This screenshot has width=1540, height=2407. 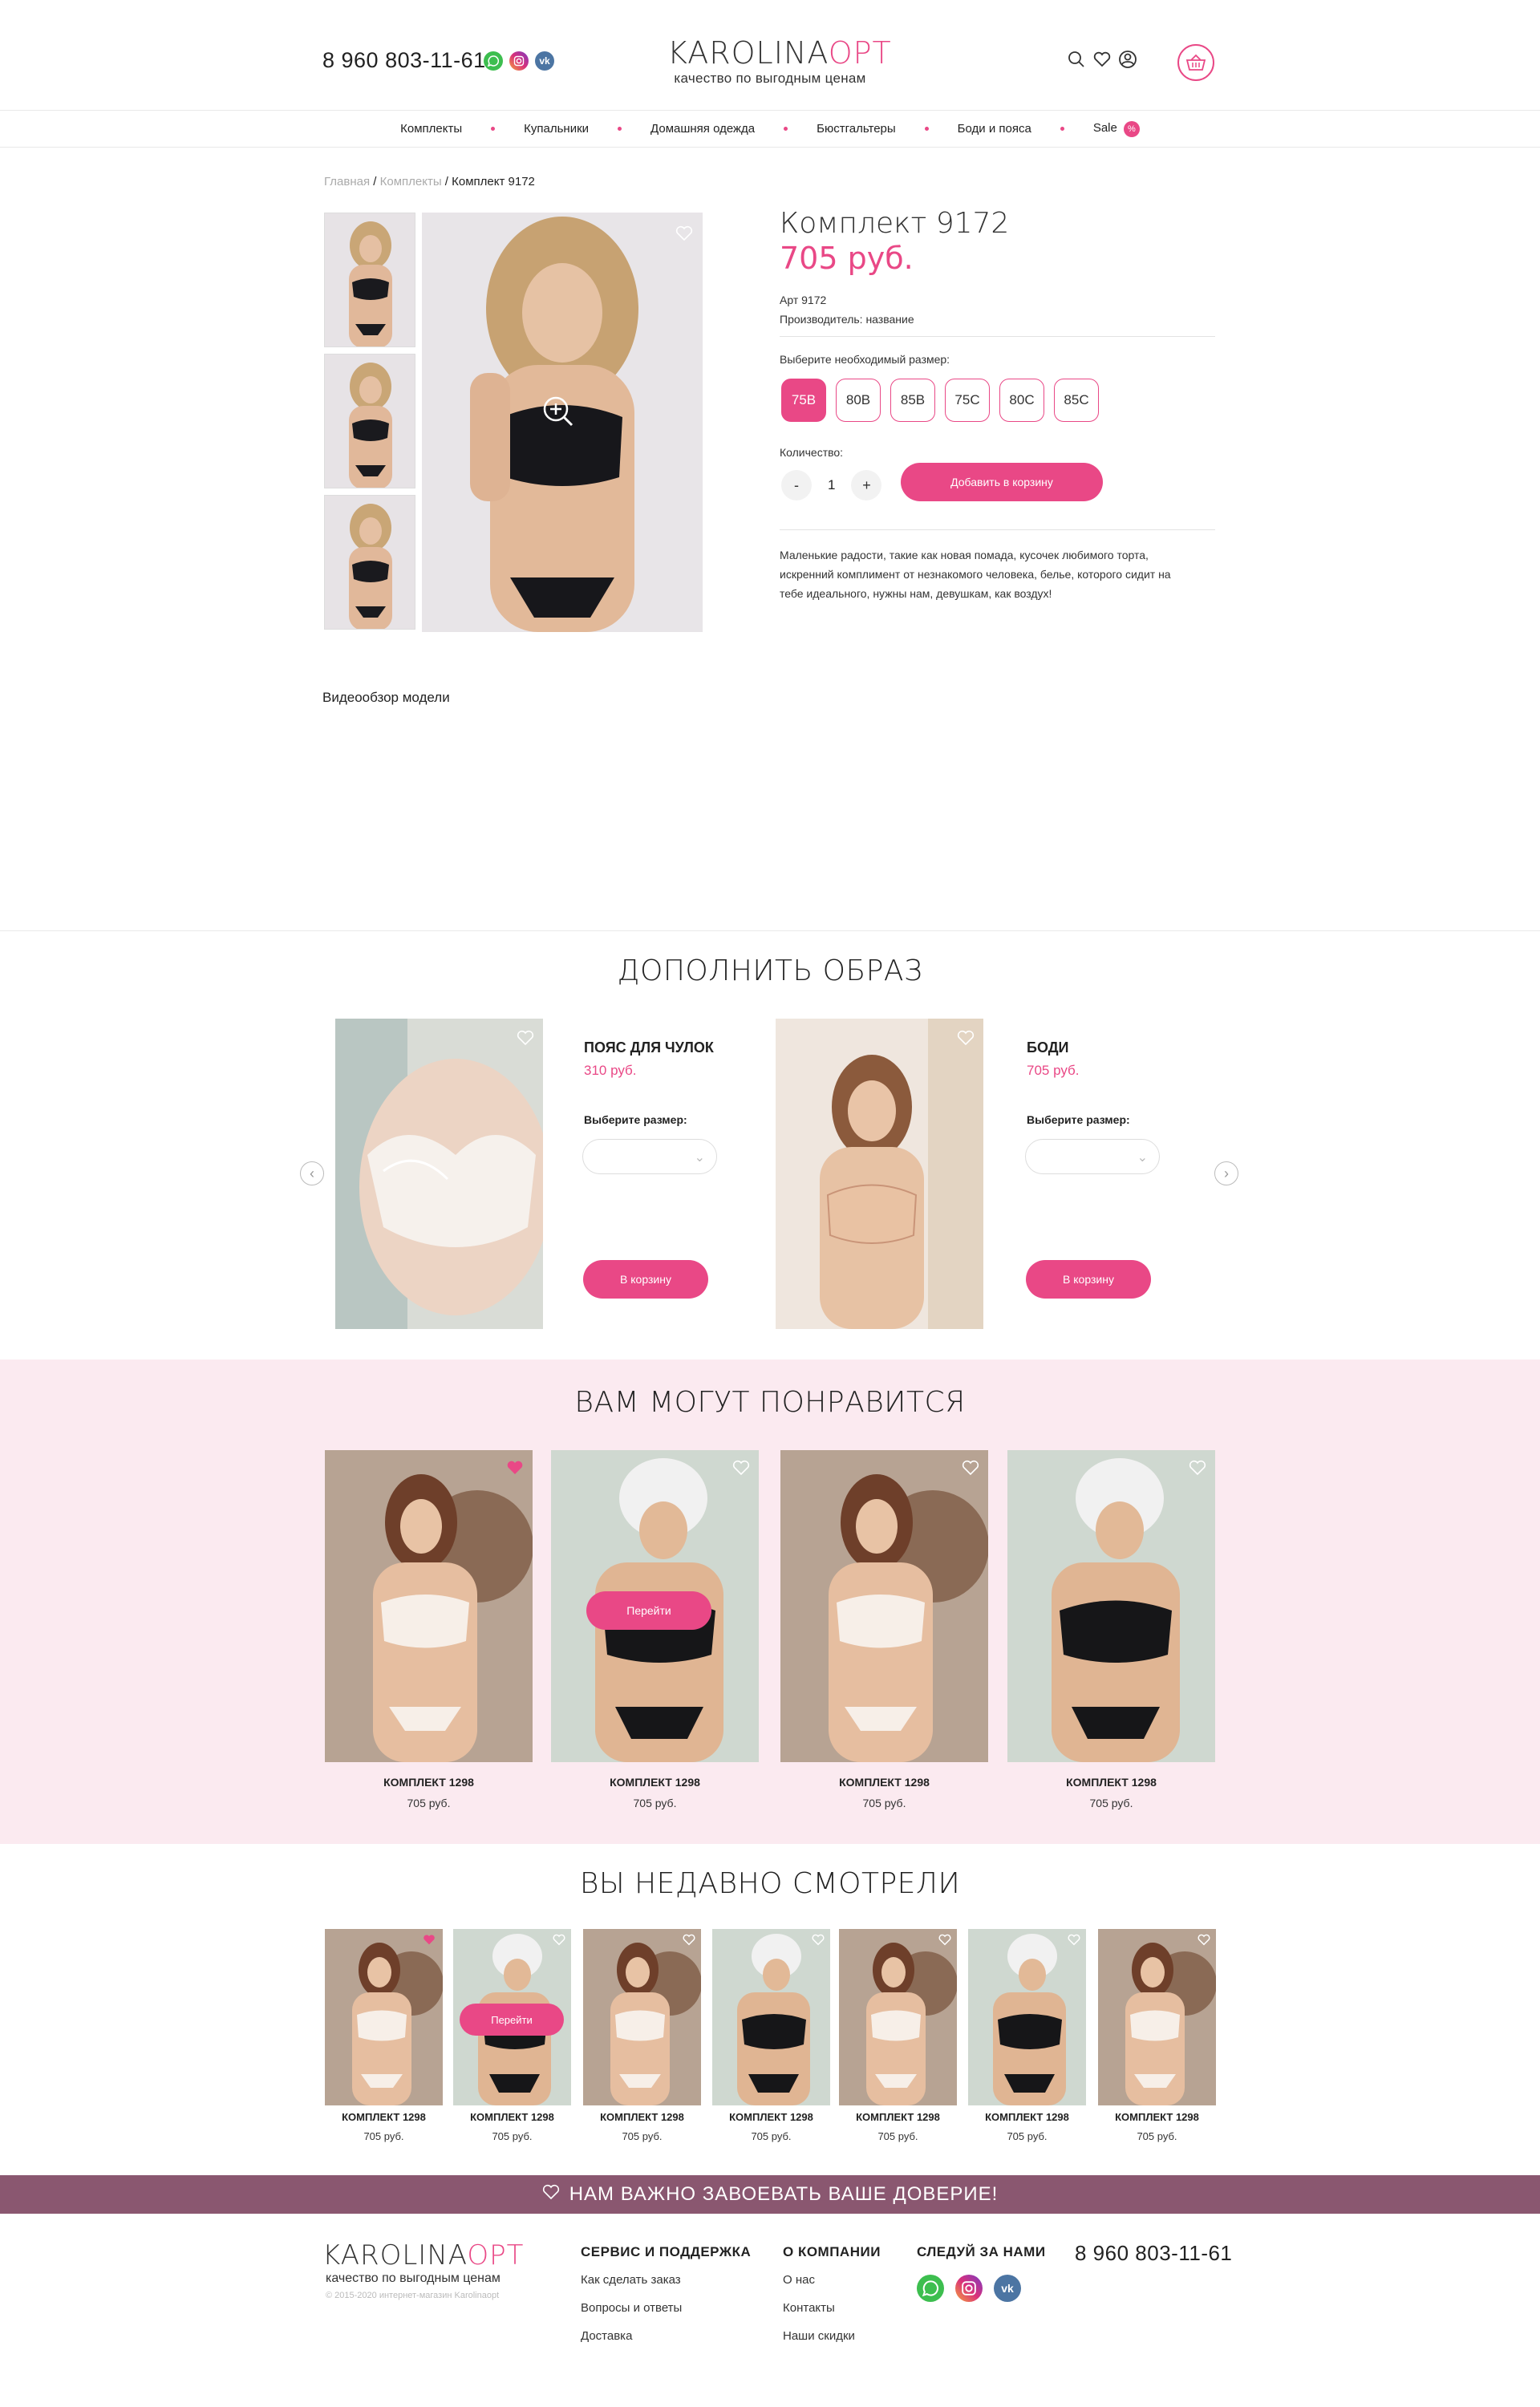 I want to click on qty-minus-button: -, so click(x=796, y=485).